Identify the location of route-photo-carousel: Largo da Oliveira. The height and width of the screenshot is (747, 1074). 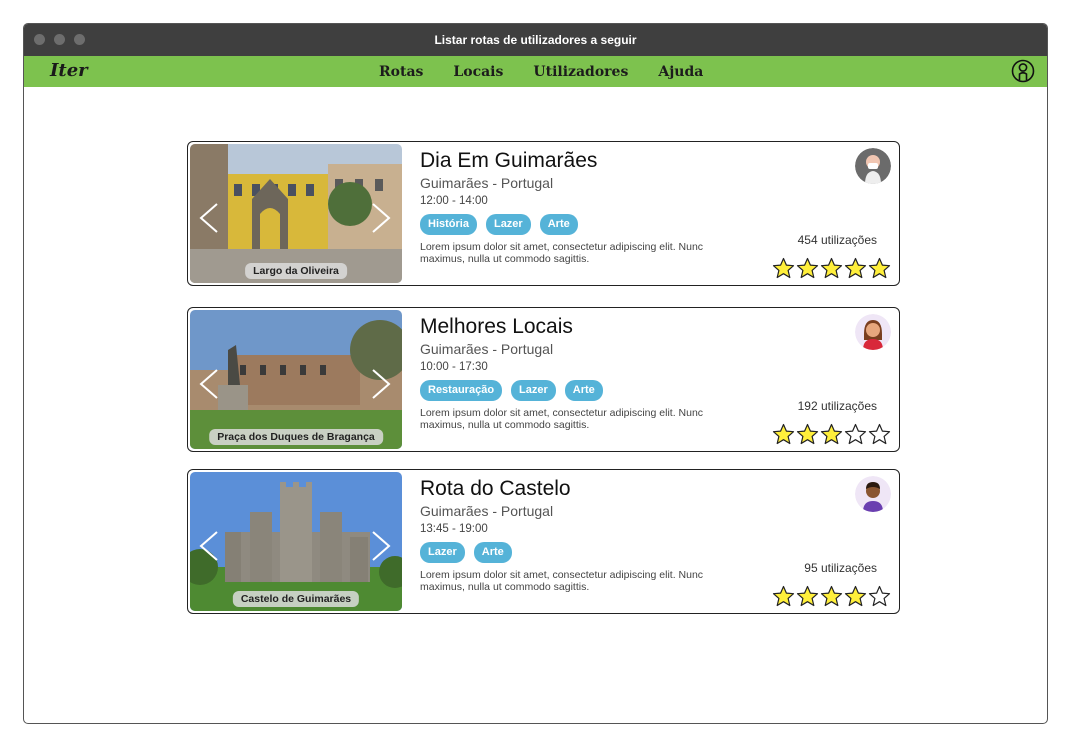
(296, 213).